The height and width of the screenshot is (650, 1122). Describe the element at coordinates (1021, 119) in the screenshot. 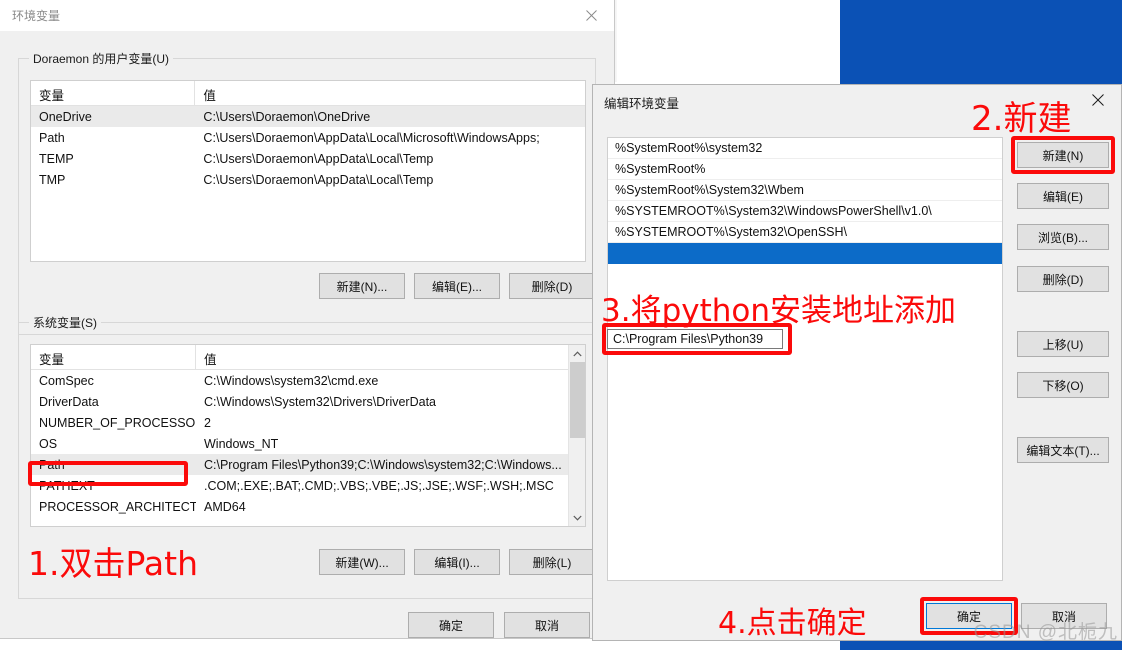

I see `annotation-step2: 2.新建` at that location.